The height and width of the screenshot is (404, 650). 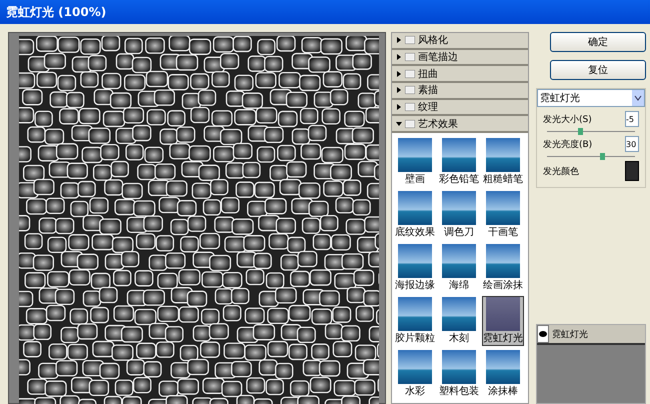 What do you see at coordinates (567, 120) in the screenshot?
I see `param-label: 发光大小(S)` at bounding box center [567, 120].